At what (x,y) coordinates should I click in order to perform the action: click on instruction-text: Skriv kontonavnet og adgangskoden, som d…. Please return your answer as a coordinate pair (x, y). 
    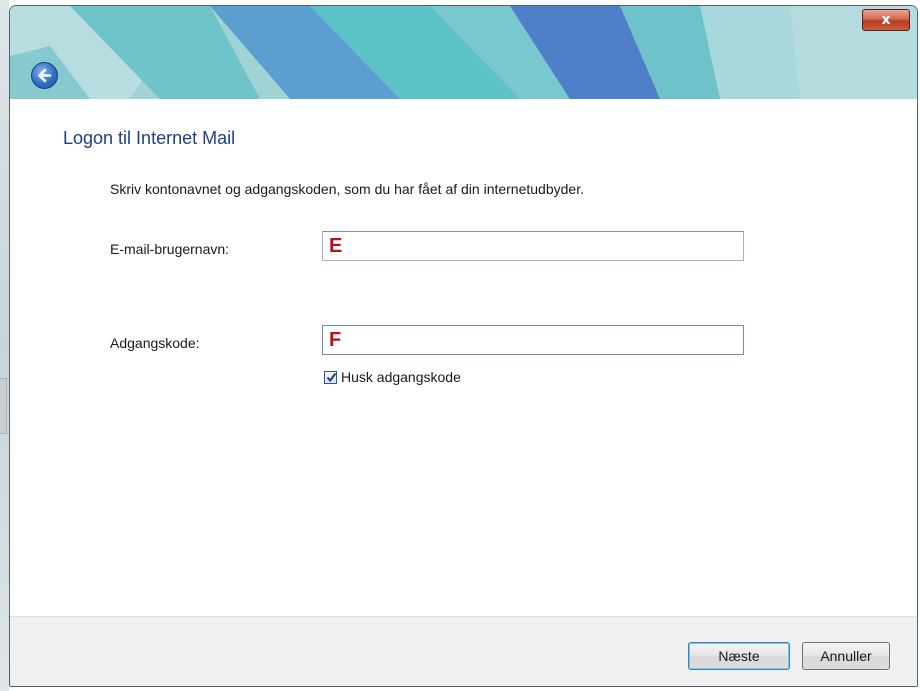
    Looking at the image, I should click on (347, 189).